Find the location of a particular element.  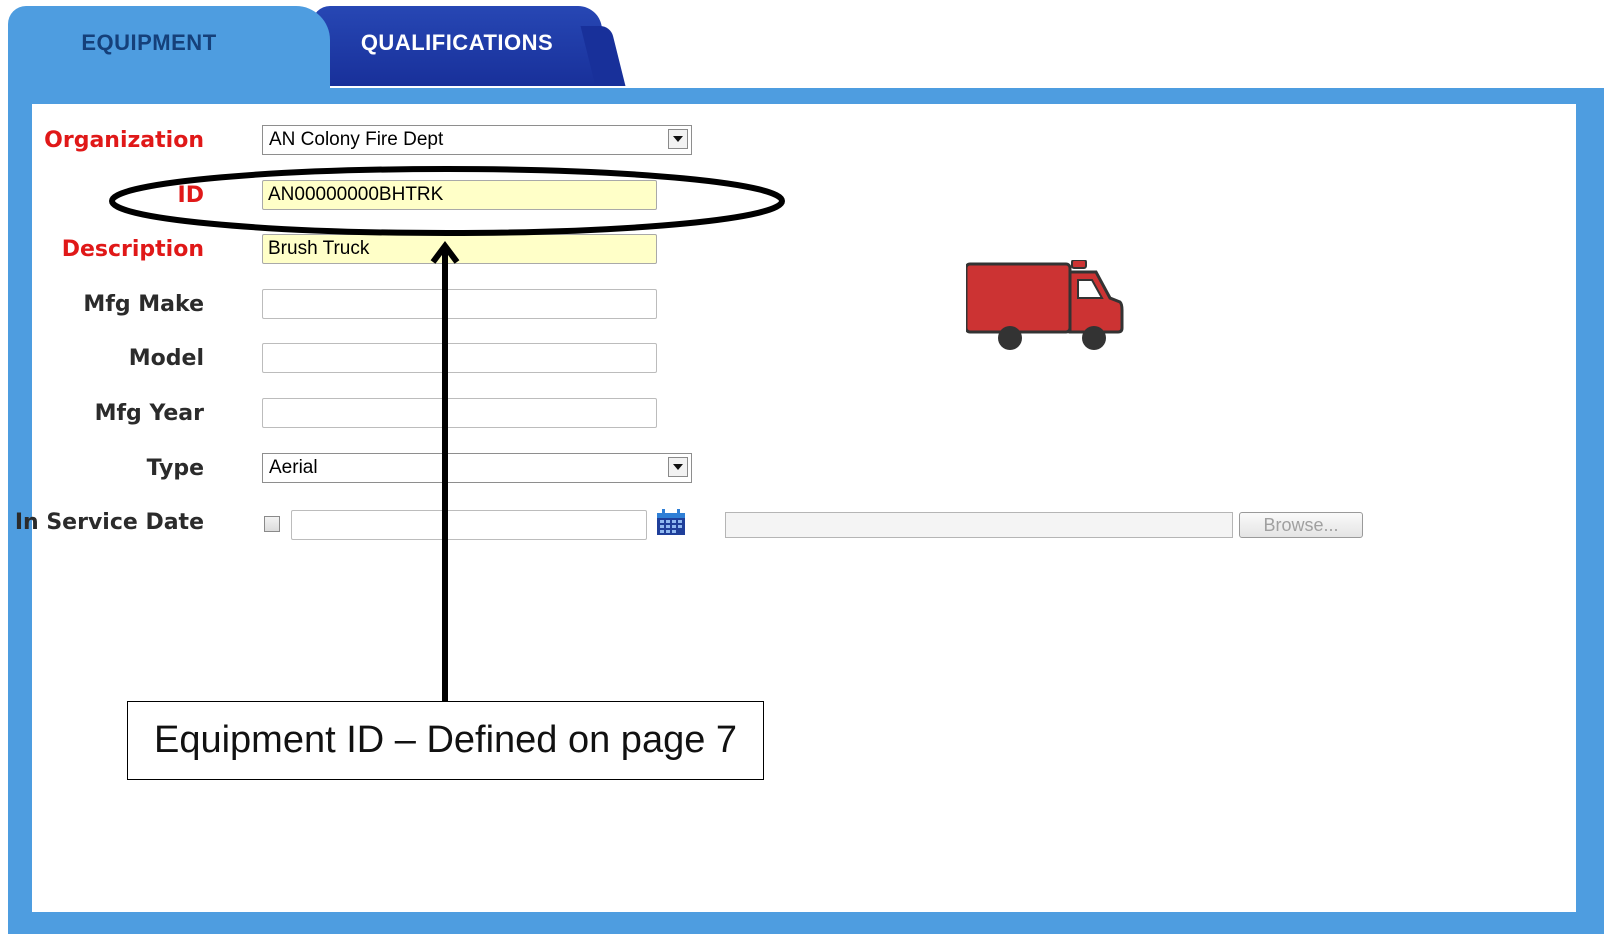

mfg-year-field is located at coordinates (459, 413).